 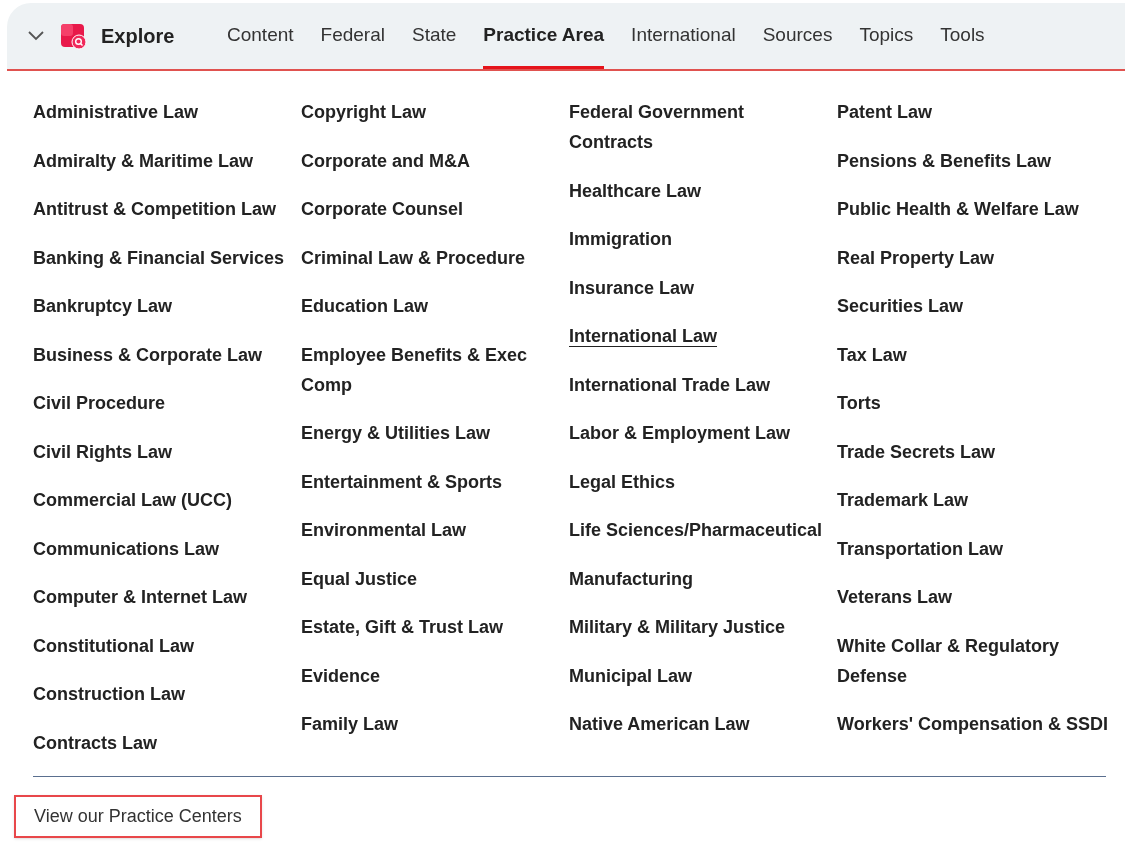 I want to click on practice-centers-link: View our Practice Centers, so click(x=138, y=816).